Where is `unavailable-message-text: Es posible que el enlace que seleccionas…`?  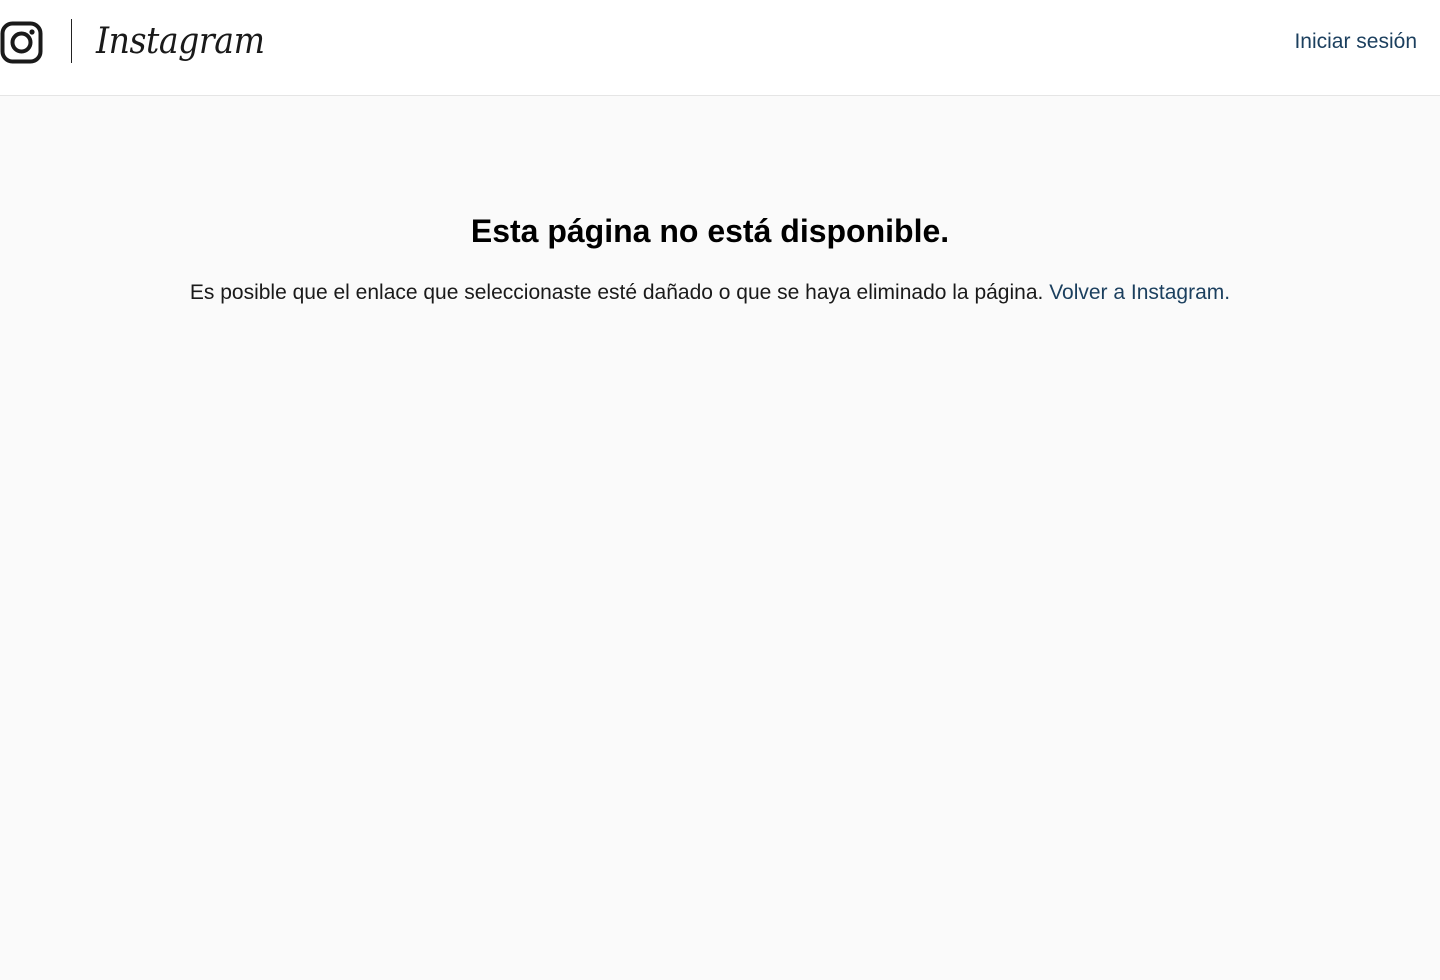 unavailable-message-text: Es posible que el enlace que seleccionas… is located at coordinates (616, 292).